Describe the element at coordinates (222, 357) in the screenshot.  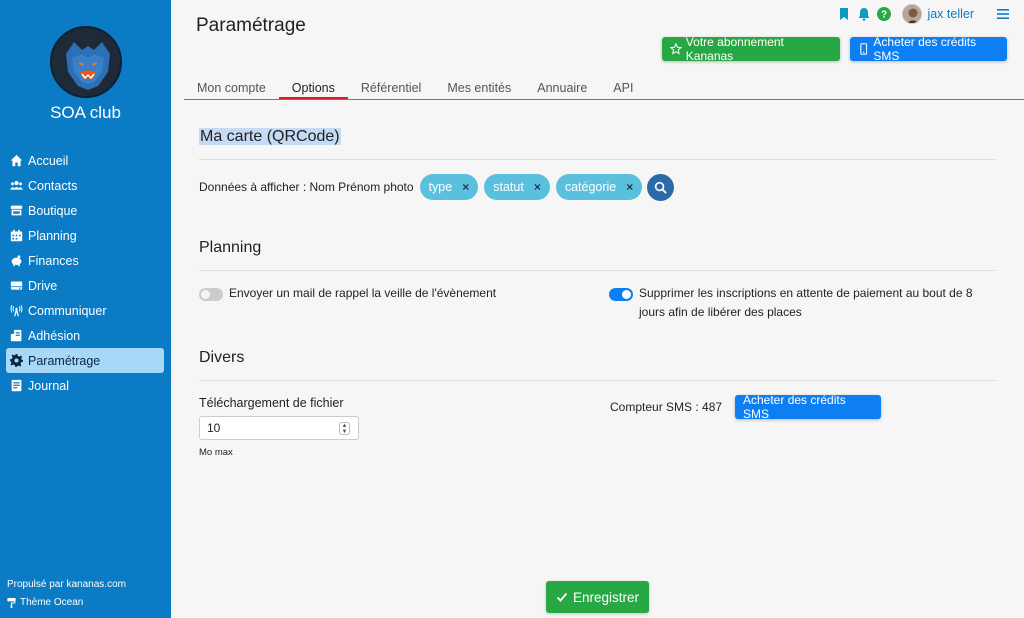
I see `divers-section-title: Divers` at that location.